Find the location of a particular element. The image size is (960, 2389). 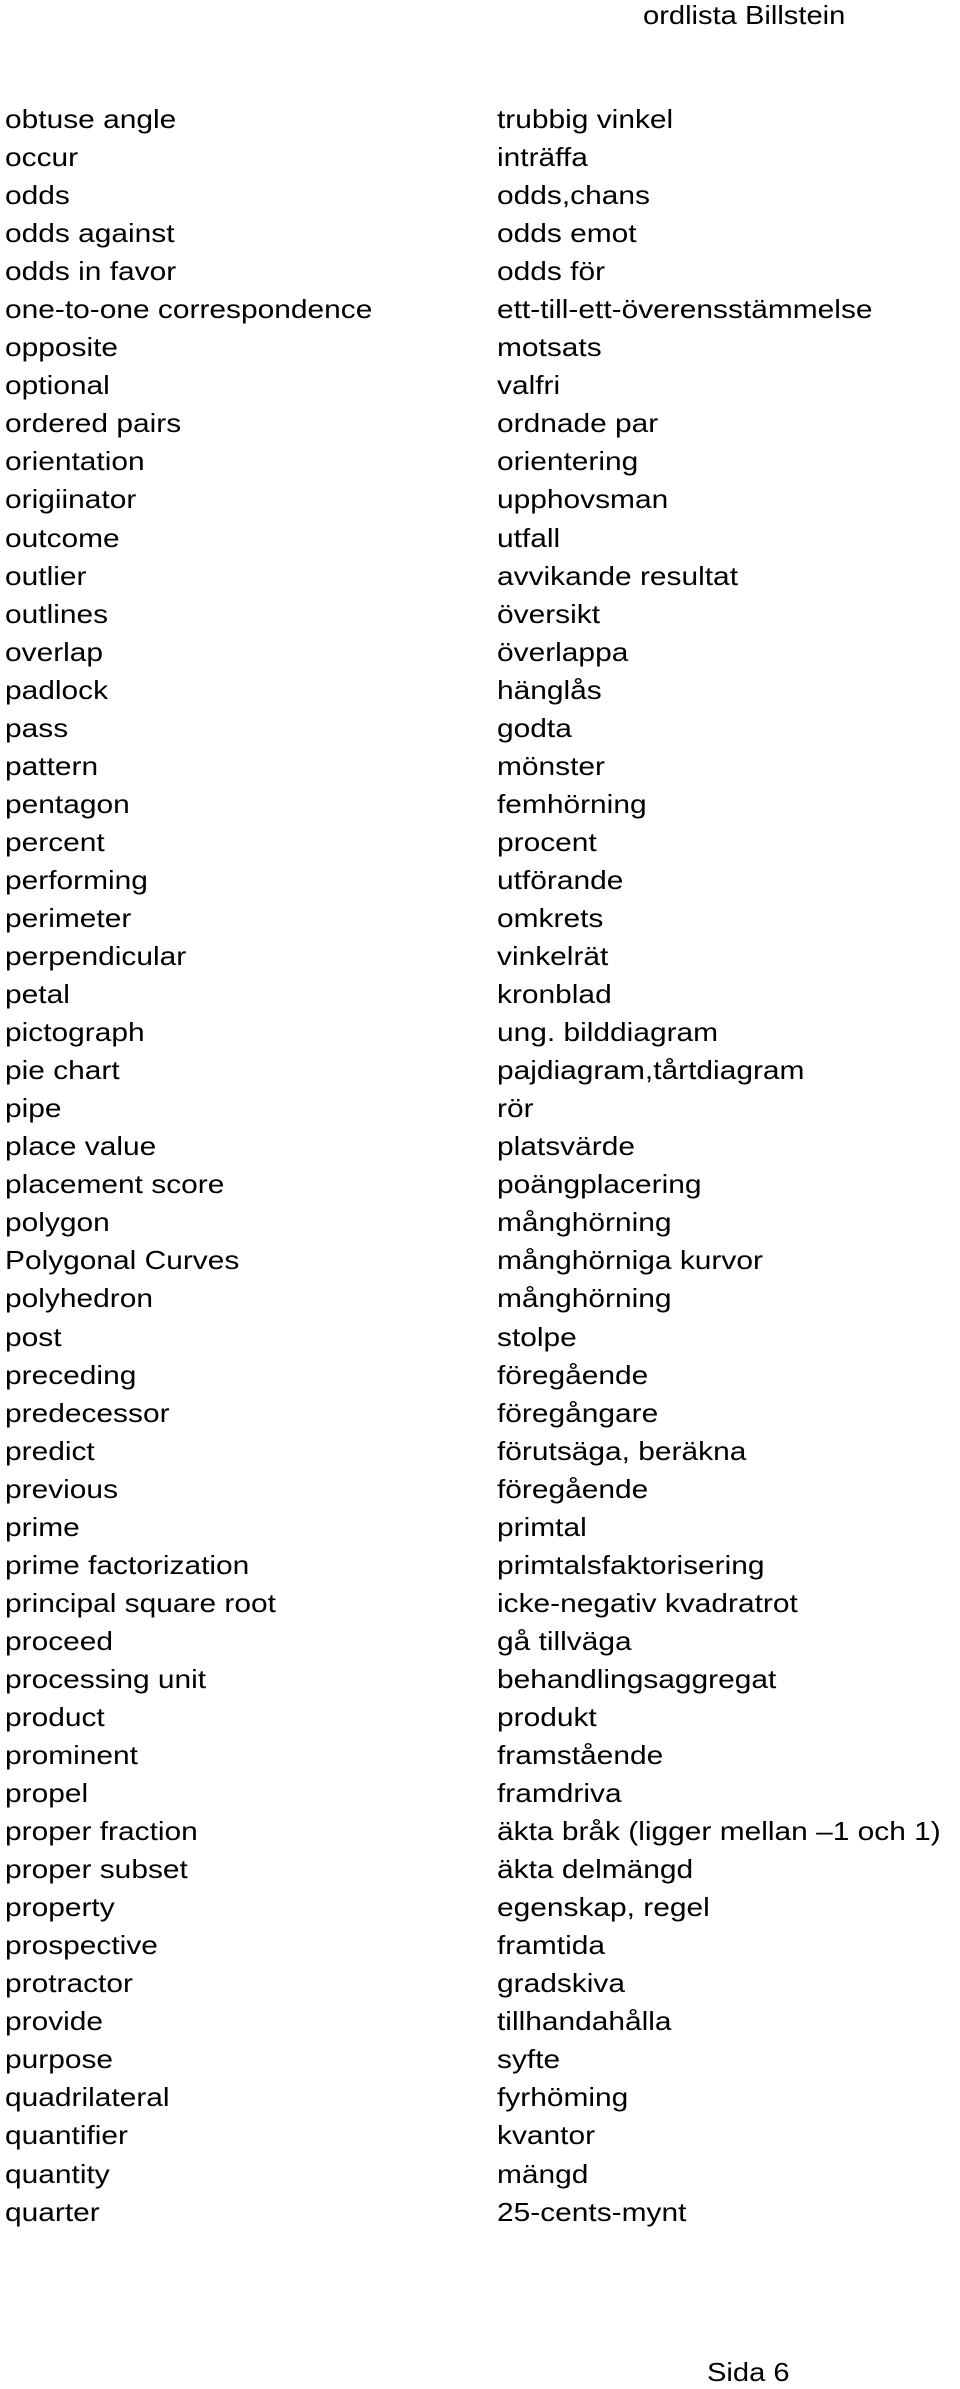

swedish-translation: valfri is located at coordinates (529, 385).